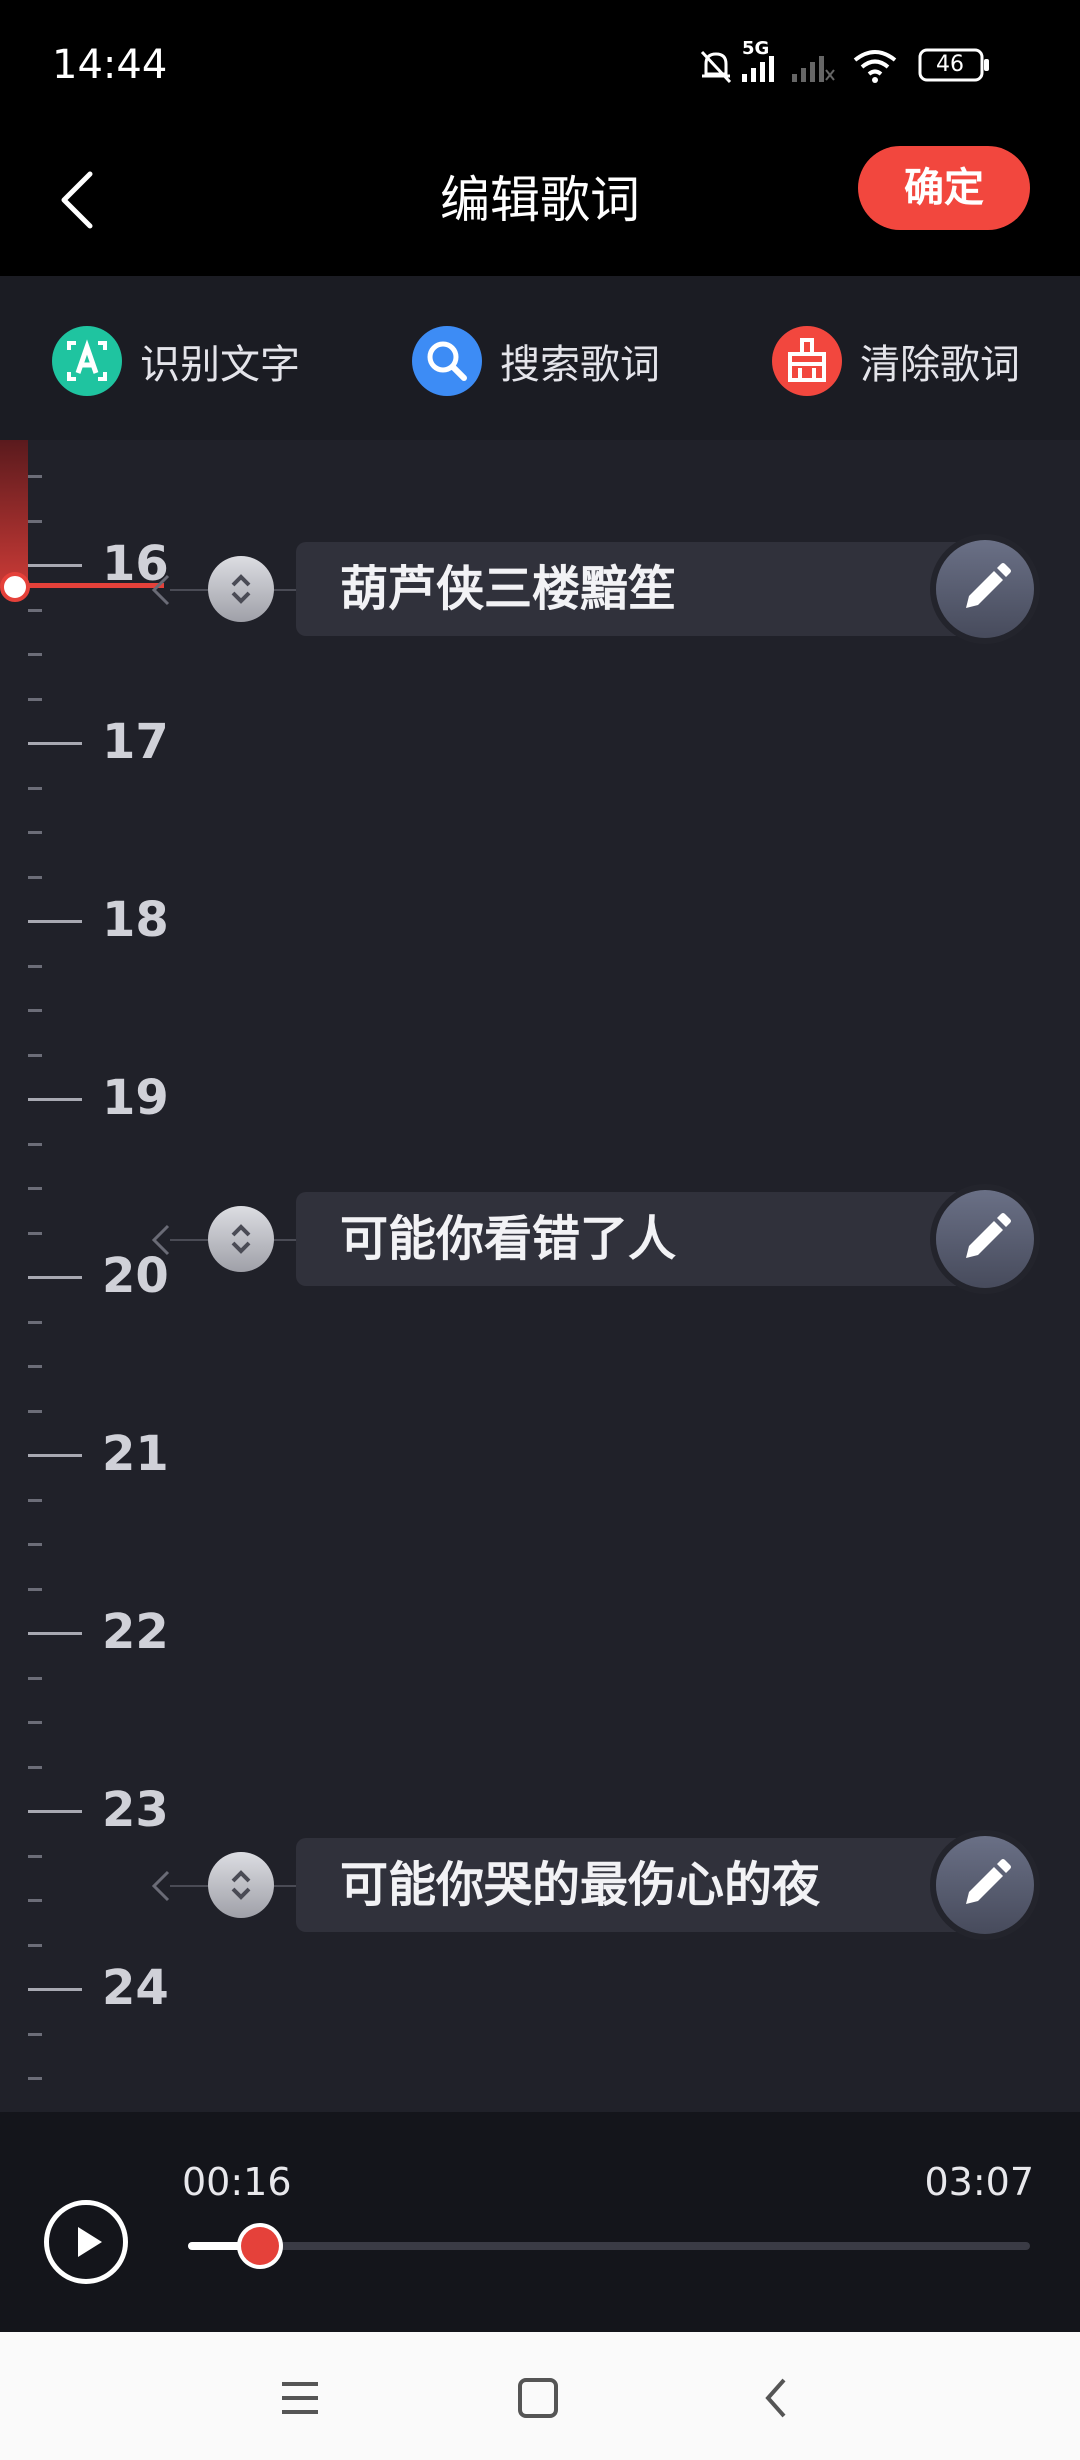  I want to click on lyric-text: 可能你哭的最伤心的夜, so click(580, 1885).